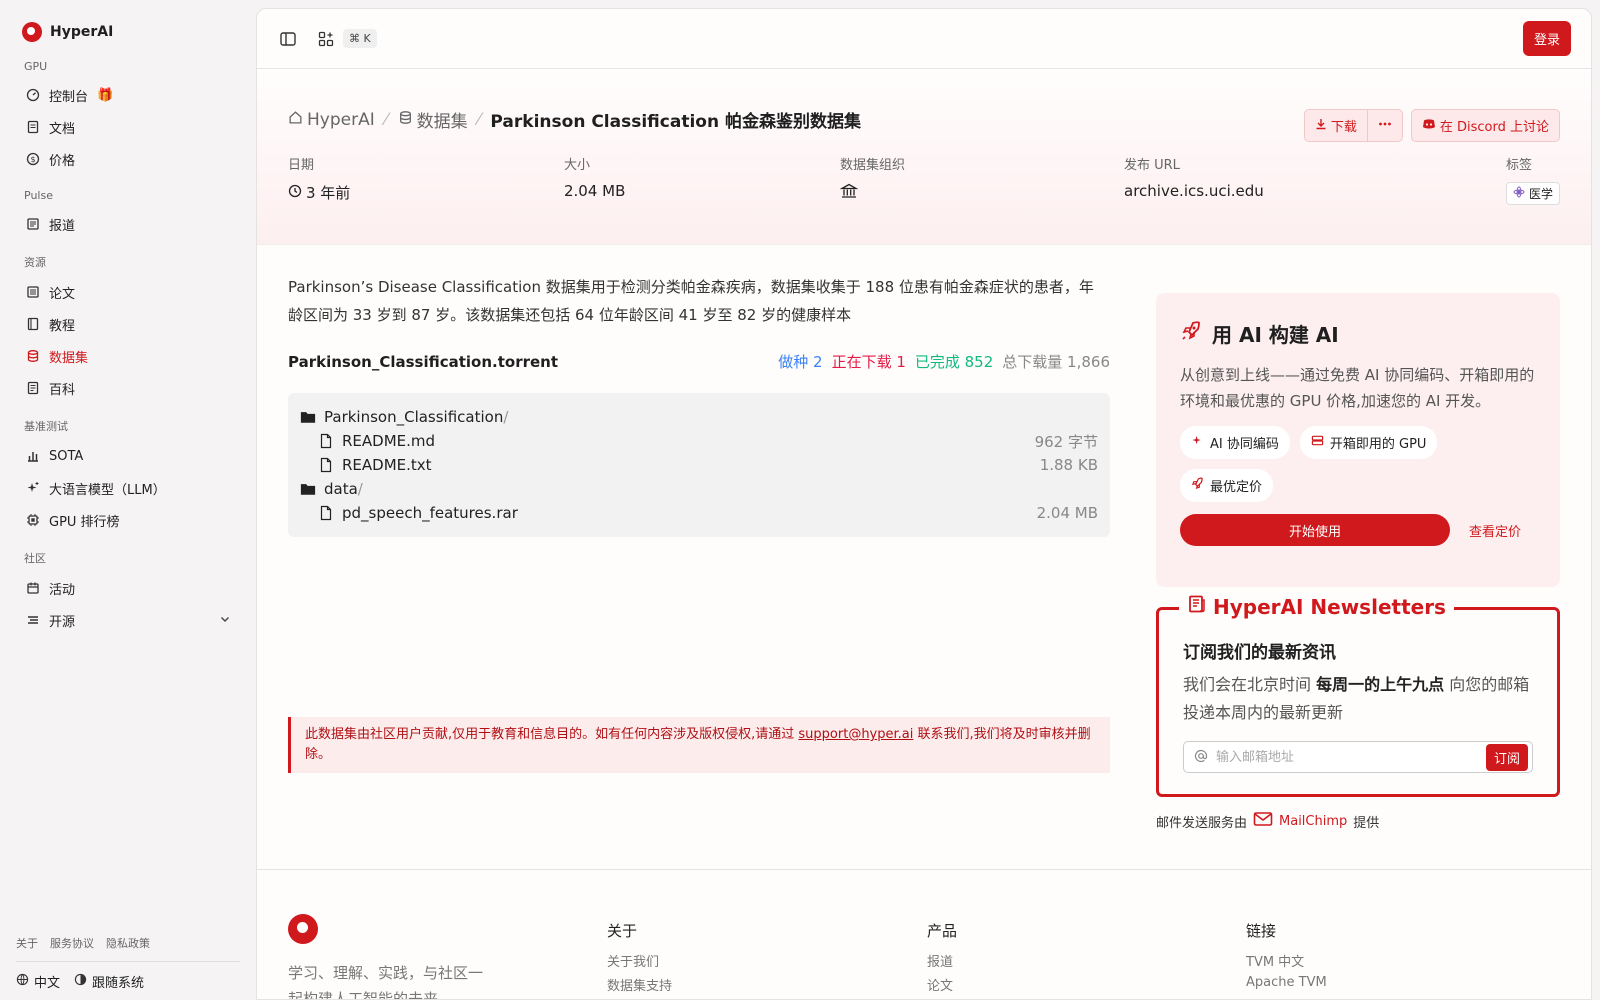 The height and width of the screenshot is (1000, 1600). What do you see at coordinates (66, 456) in the screenshot?
I see `sidebar-item-label: SOTA` at bounding box center [66, 456].